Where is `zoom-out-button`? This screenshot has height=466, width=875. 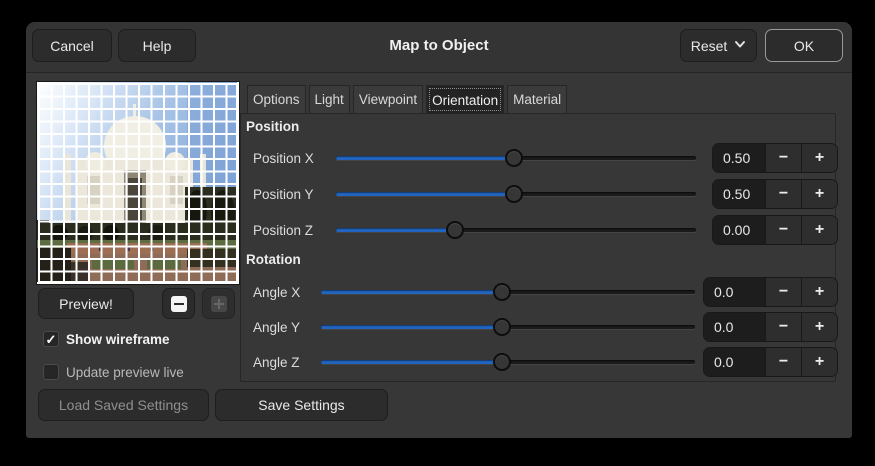
zoom-out-button is located at coordinates (178, 303).